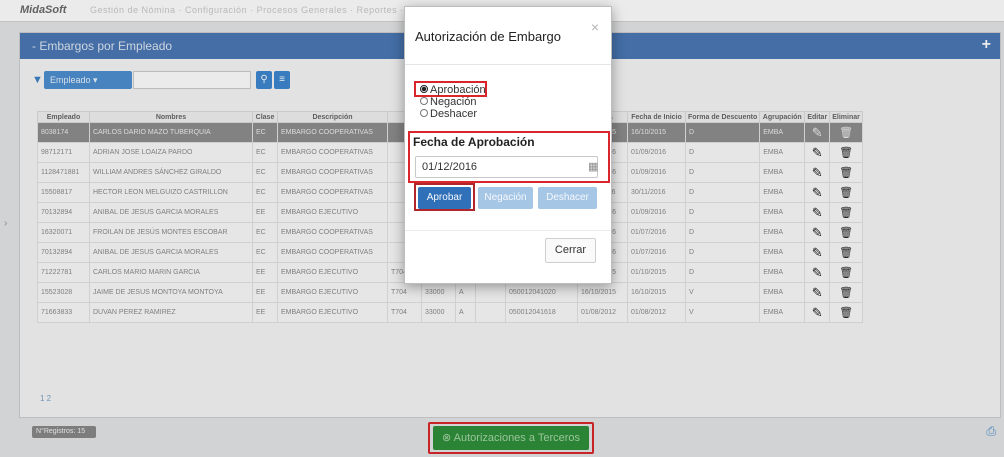 This screenshot has width=1004, height=457. I want to click on radio-deshacer-label: Deshacer, so click(454, 114).